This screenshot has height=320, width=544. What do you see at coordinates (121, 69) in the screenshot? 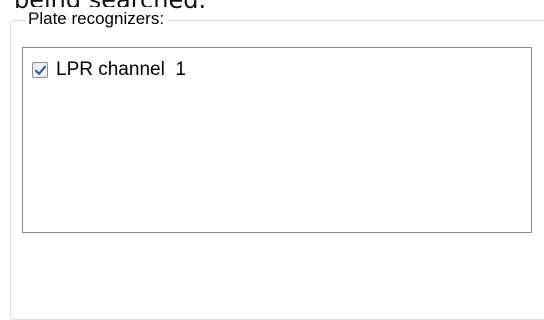
I see `recognizer-label: LPR channel 1` at bounding box center [121, 69].